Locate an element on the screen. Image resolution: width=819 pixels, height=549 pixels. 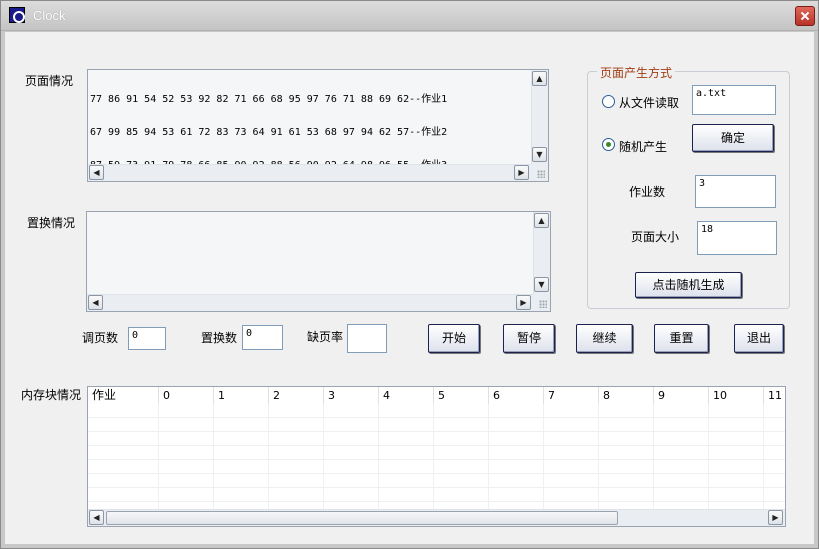
start-button: 开始 is located at coordinates (454, 338).